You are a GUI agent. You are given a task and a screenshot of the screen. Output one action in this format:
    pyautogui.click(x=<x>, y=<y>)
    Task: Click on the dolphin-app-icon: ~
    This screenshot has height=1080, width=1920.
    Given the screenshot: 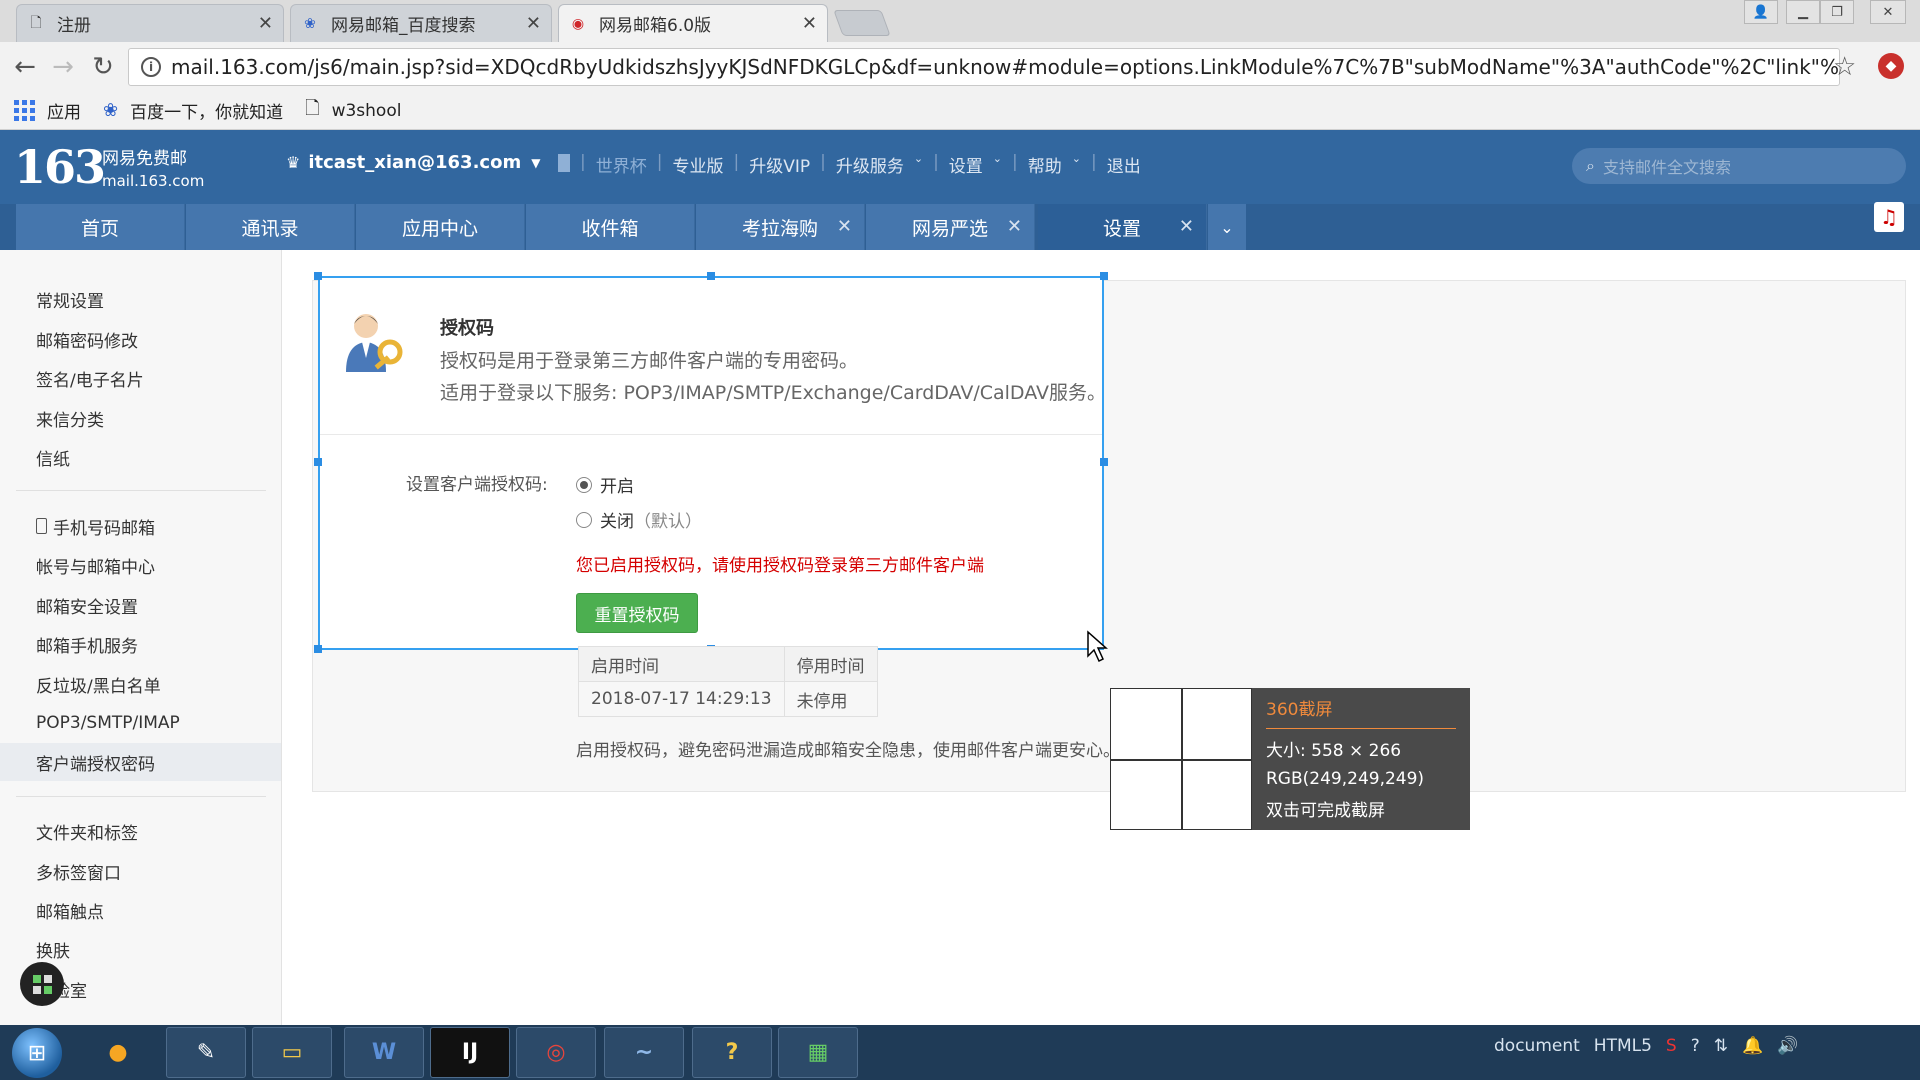 What is the action you would take?
    pyautogui.click(x=644, y=1052)
    